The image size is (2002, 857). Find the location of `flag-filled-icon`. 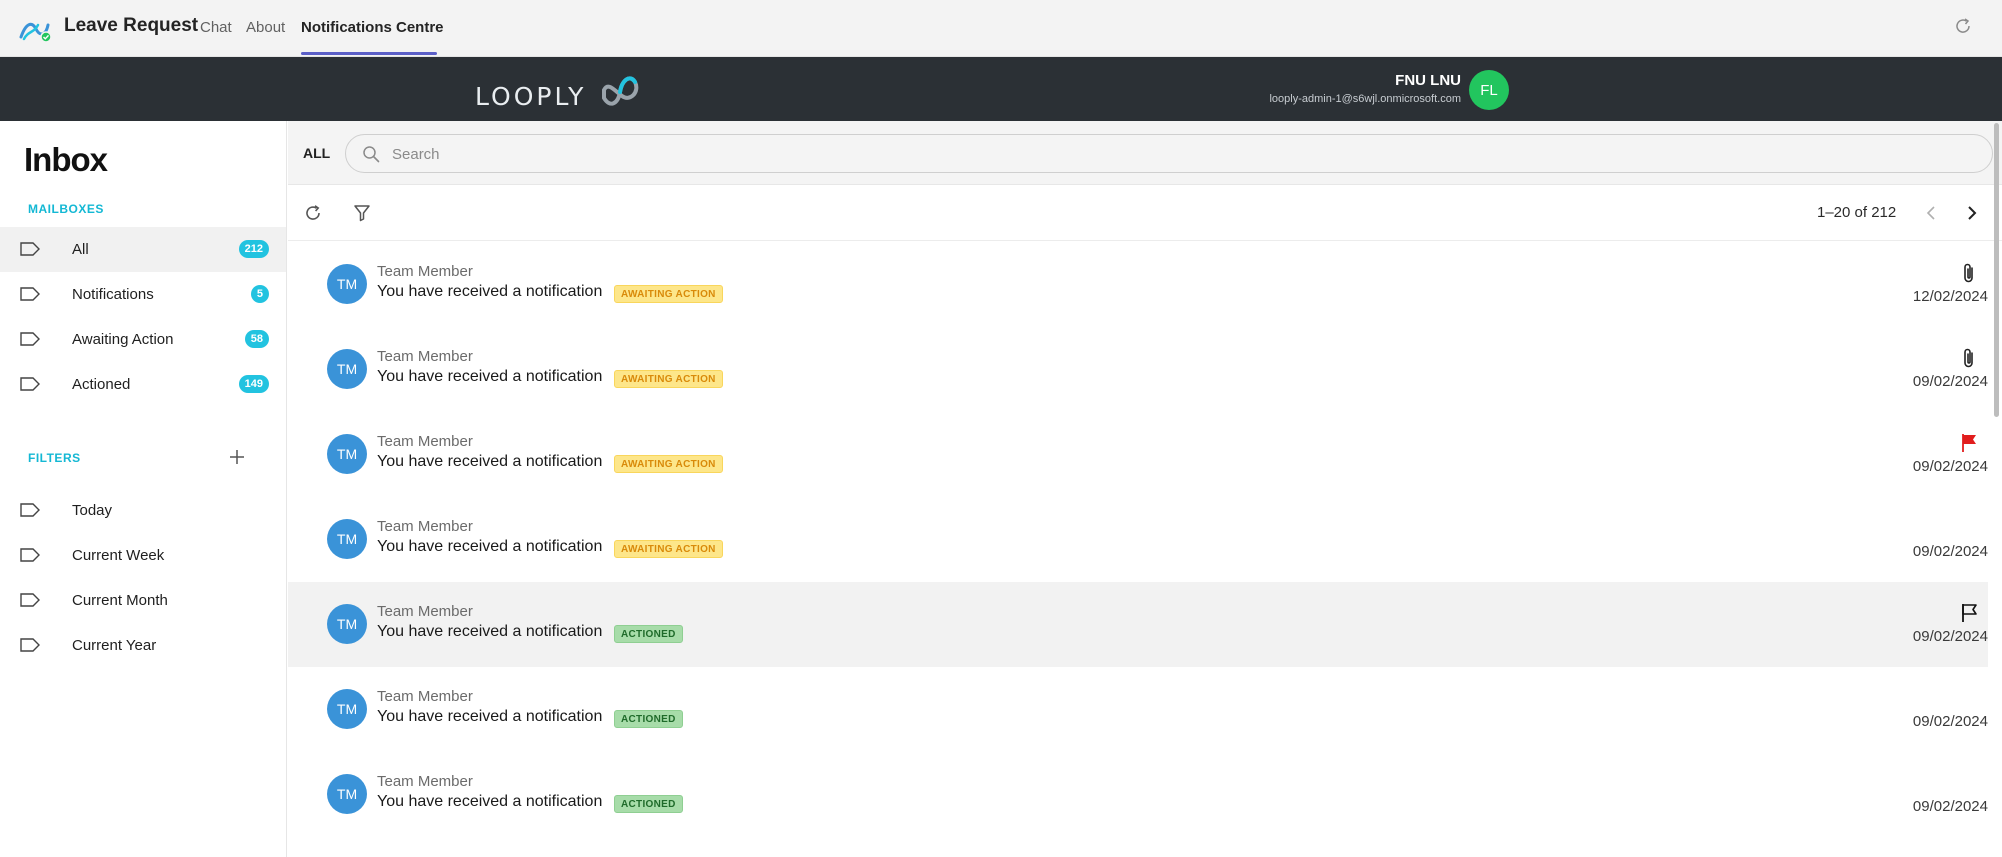

flag-filled-icon is located at coordinates (1969, 443).